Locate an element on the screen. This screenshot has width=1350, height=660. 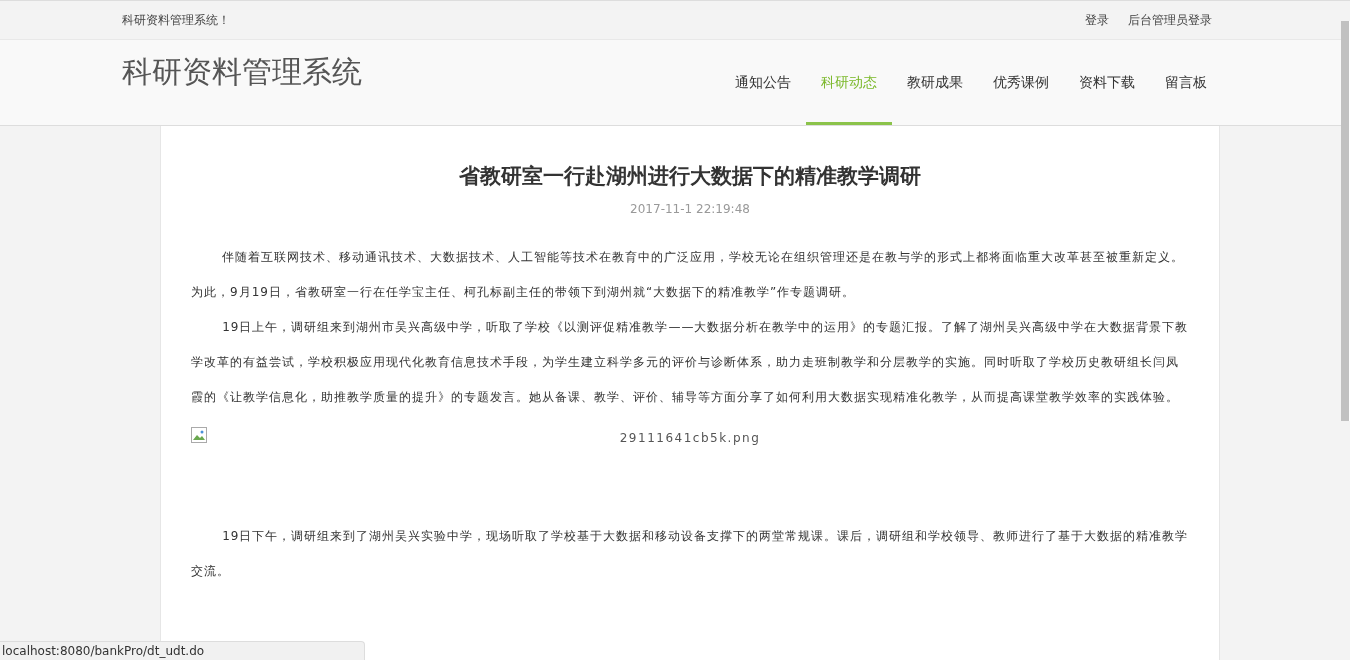
nav-tab: 通知公告 is located at coordinates (763, 82).